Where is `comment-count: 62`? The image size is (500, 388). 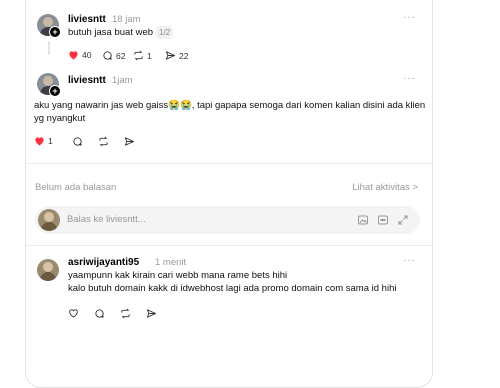 comment-count: 62 is located at coordinates (121, 55).